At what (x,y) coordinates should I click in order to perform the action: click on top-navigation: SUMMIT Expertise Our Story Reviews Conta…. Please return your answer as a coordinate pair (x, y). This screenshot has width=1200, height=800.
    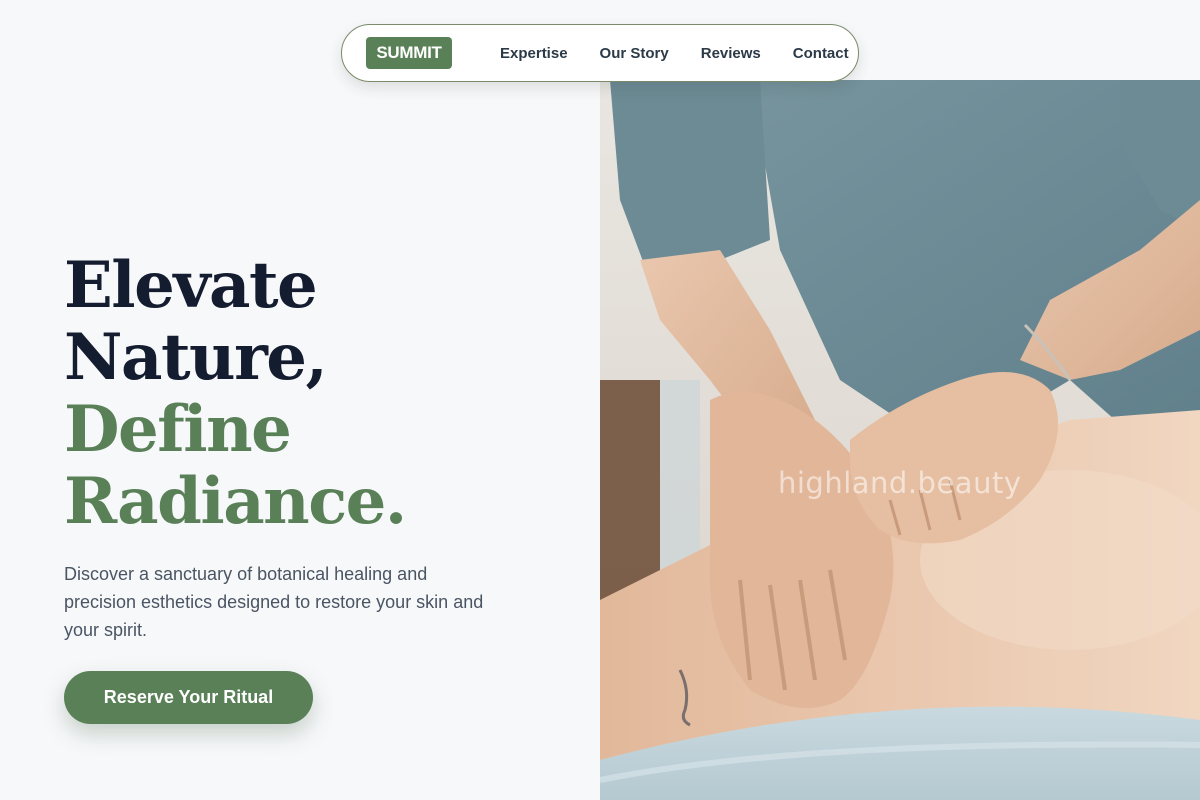
    Looking at the image, I should click on (600, 53).